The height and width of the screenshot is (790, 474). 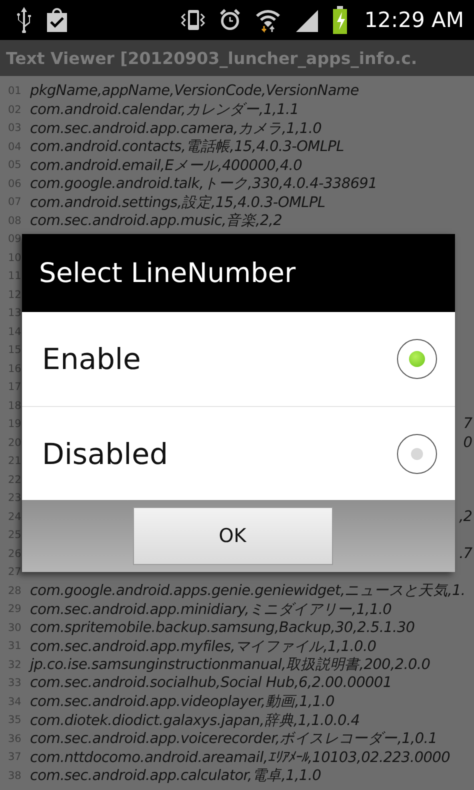 What do you see at coordinates (203, 647) in the screenshot?
I see `line-text: com.sec.android.app.myfiles,マイファイル,1,1.0.0` at bounding box center [203, 647].